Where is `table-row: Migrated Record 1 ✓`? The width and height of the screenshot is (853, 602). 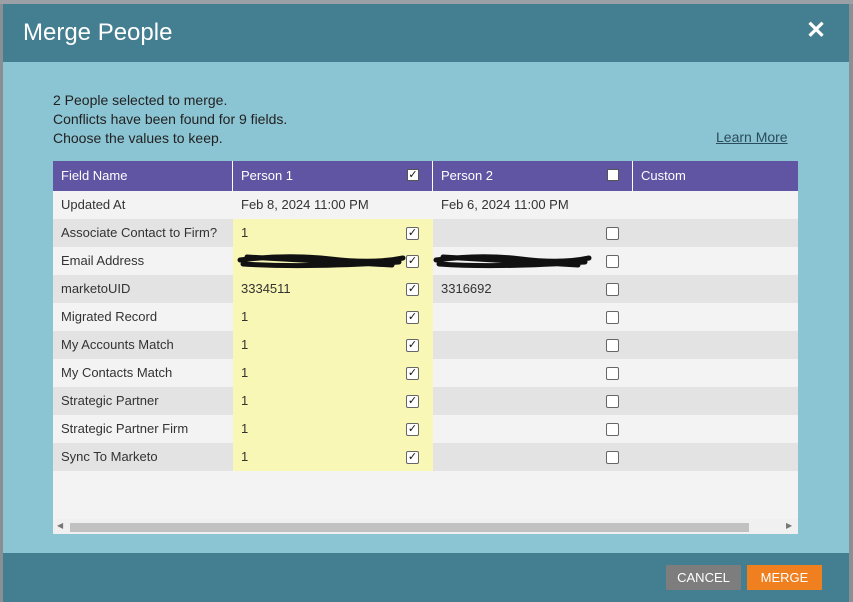
table-row: Migrated Record 1 ✓ is located at coordinates (425, 317).